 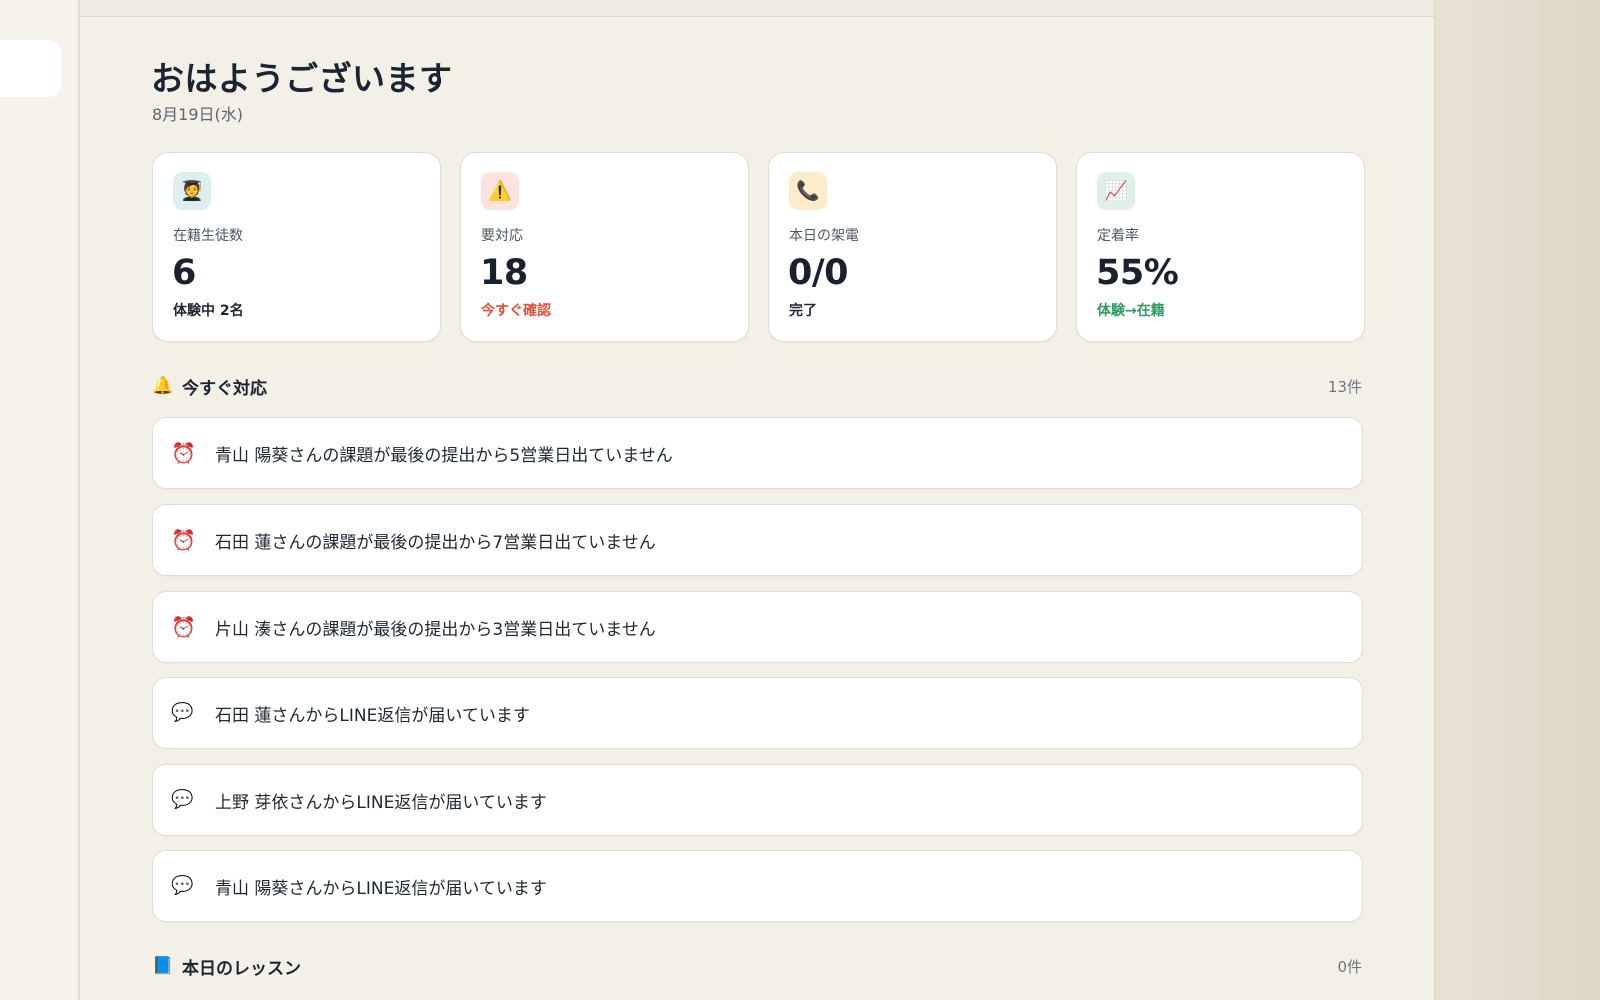 I want to click on stat-label: 要対応, so click(x=502, y=236).